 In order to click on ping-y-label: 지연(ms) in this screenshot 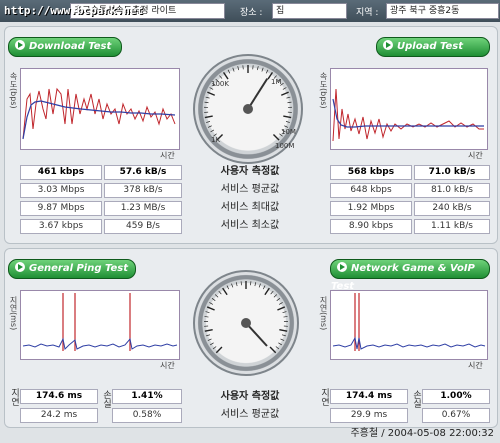, I will do `click(13, 313)`.